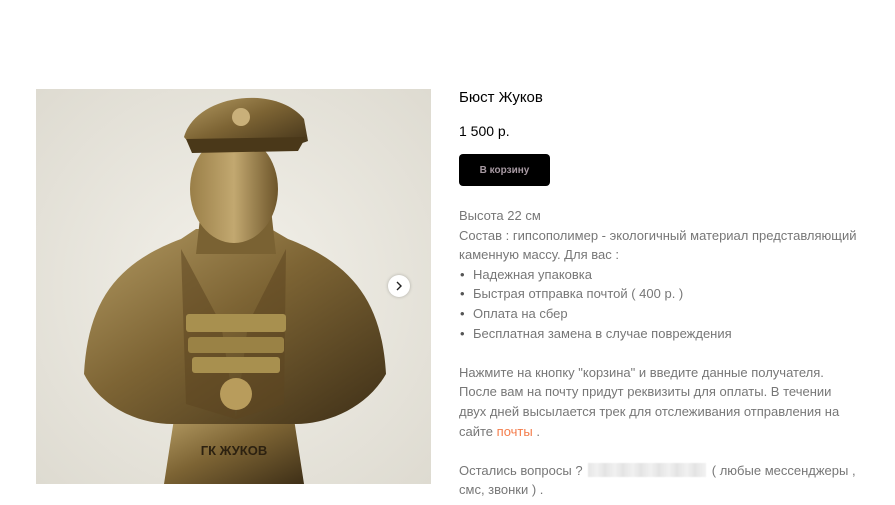 This screenshot has width=895, height=505. I want to click on product-price: 1 500 р., so click(484, 131).